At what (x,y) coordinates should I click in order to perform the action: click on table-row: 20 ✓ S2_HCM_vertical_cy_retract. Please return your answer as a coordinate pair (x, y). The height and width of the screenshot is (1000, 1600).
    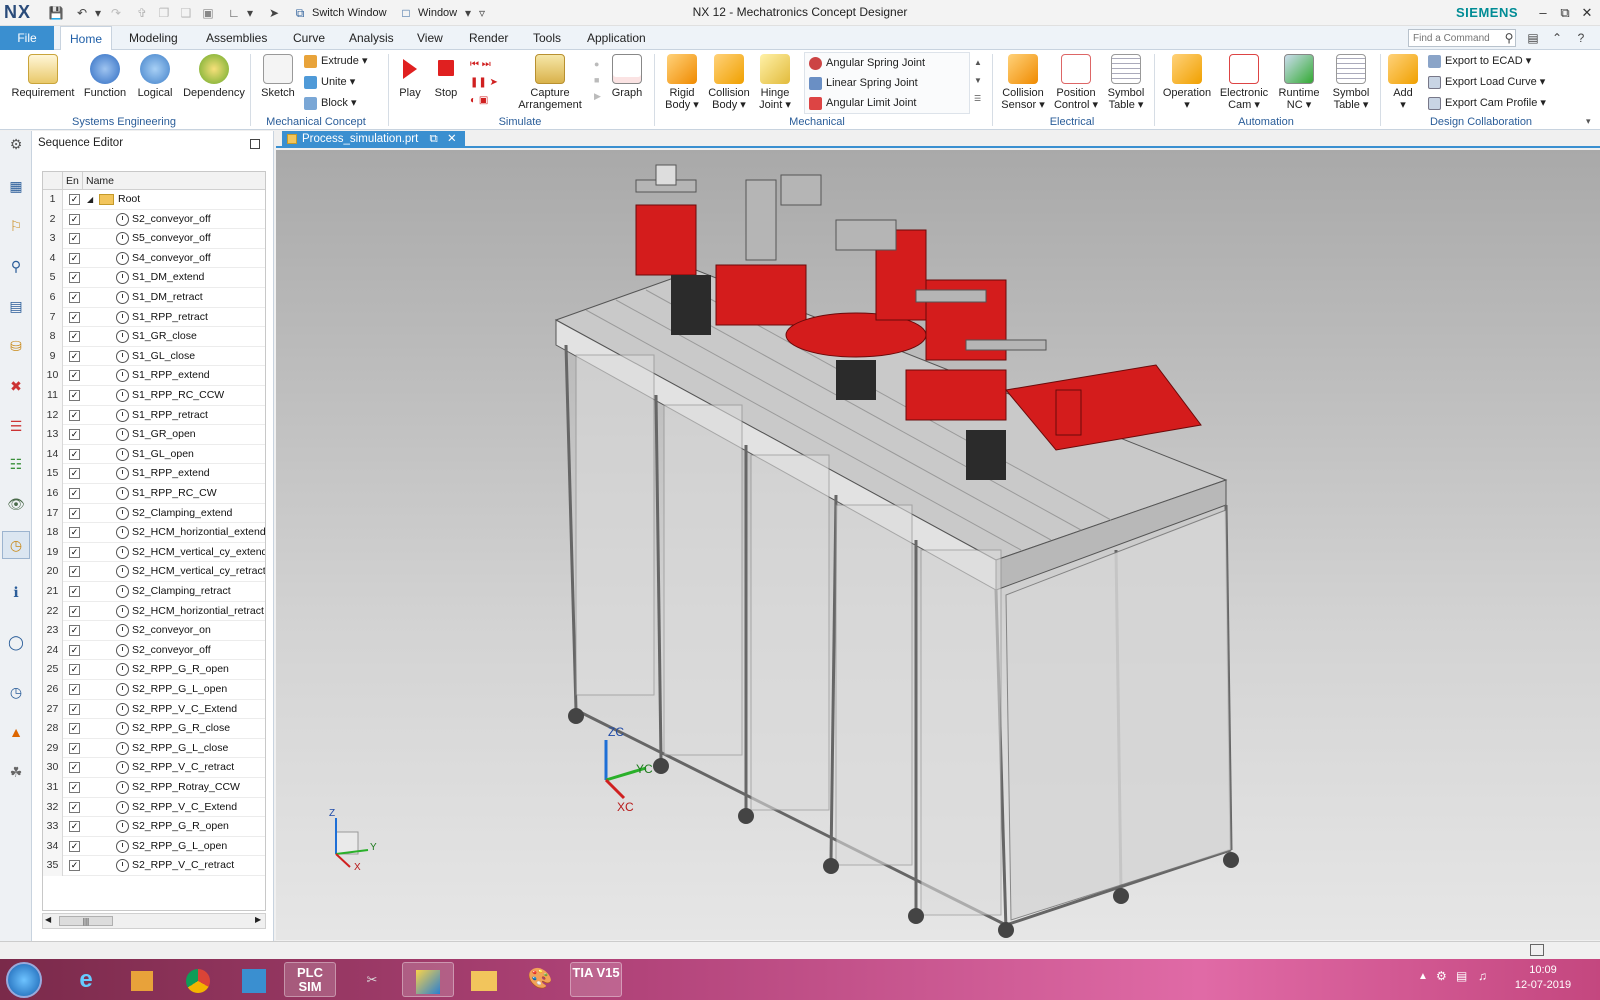
    Looking at the image, I should click on (154, 572).